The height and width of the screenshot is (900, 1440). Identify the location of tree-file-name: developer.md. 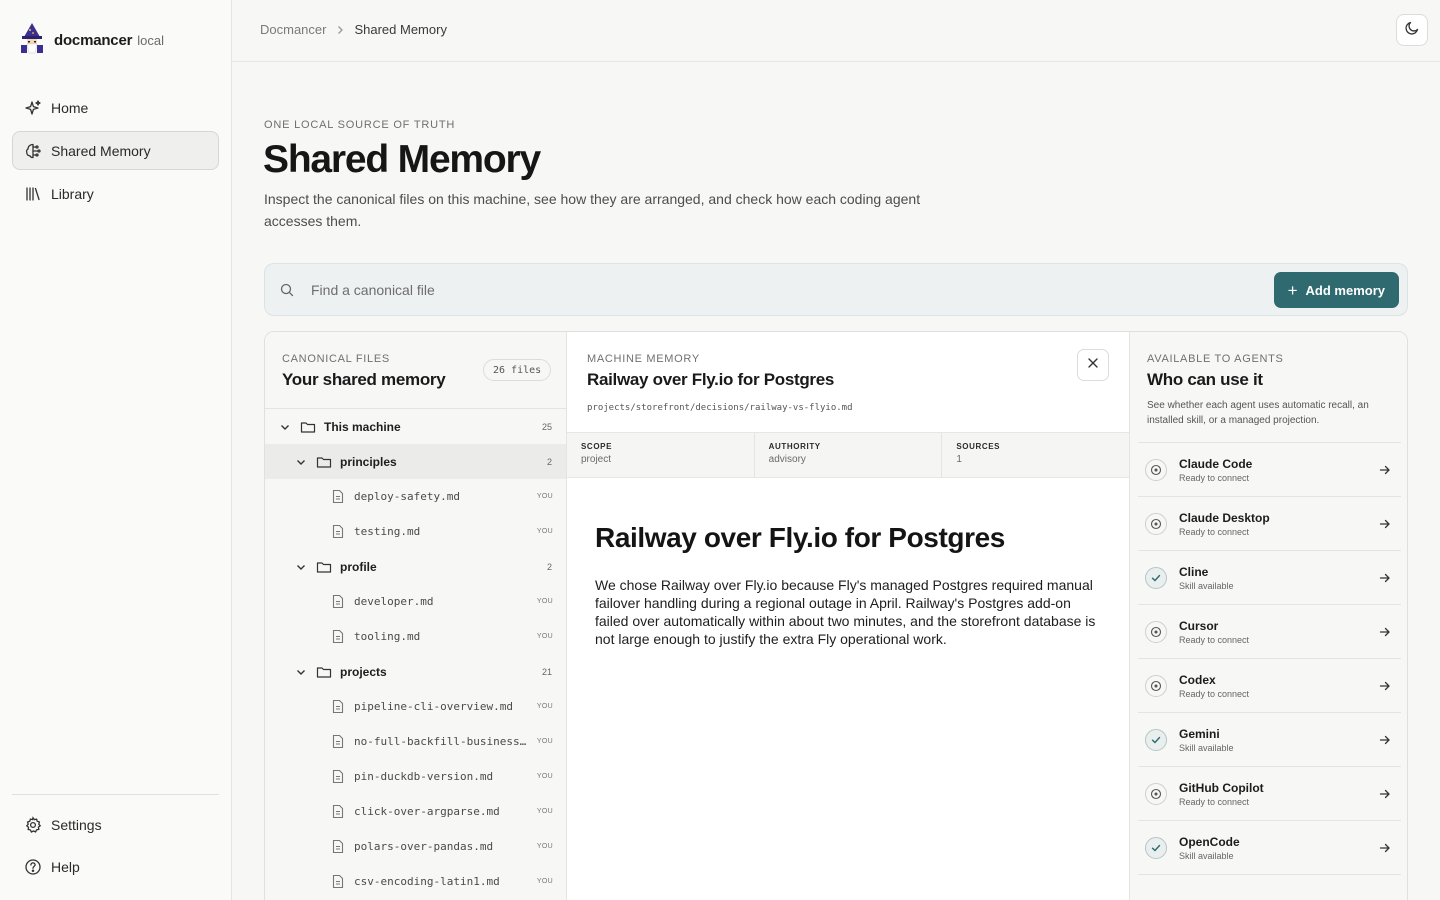
(394, 601).